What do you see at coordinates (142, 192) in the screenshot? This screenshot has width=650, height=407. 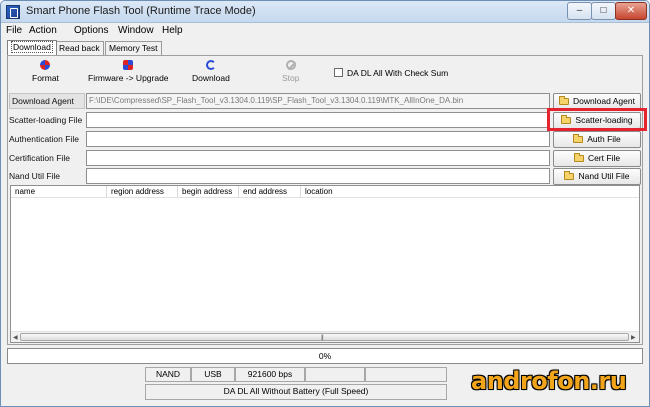 I see `column-region-address: region address` at bounding box center [142, 192].